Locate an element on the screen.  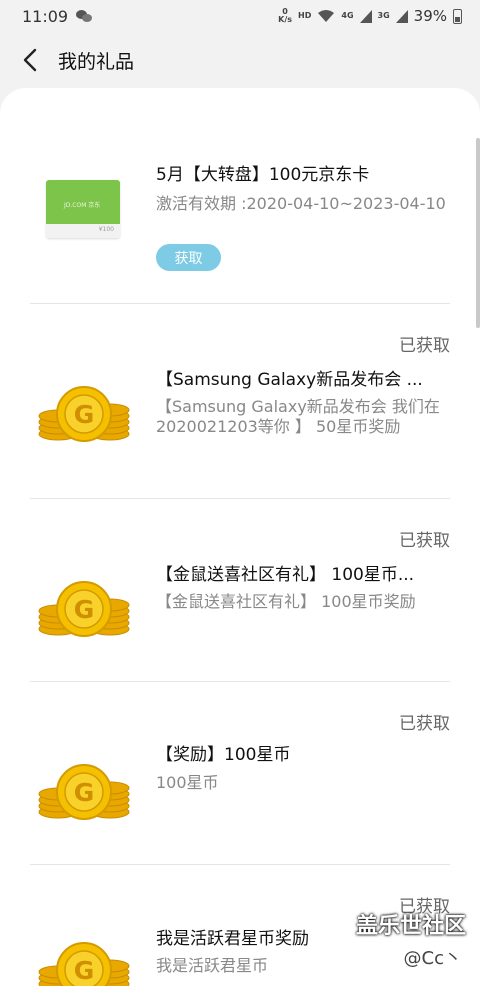
jd-logo: JD.COM 京东 is located at coordinates (82, 205).